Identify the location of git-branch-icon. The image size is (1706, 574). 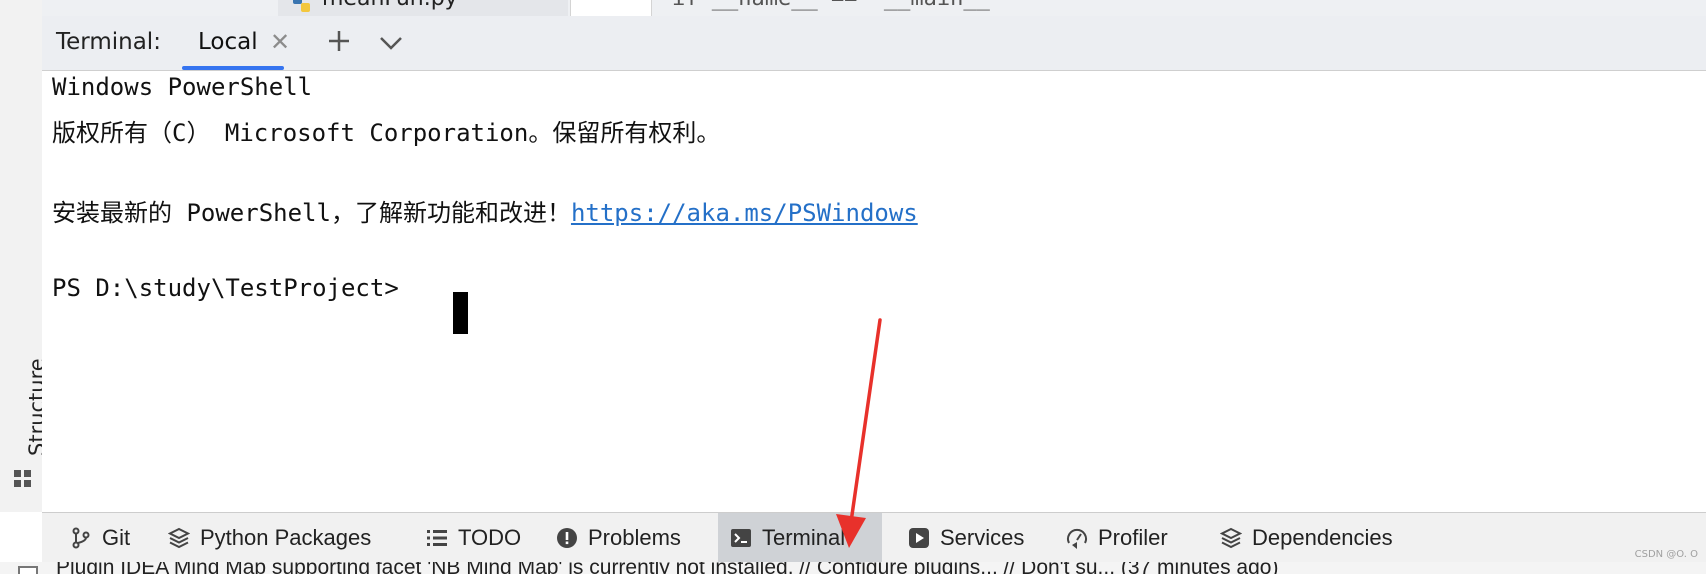
(81, 538).